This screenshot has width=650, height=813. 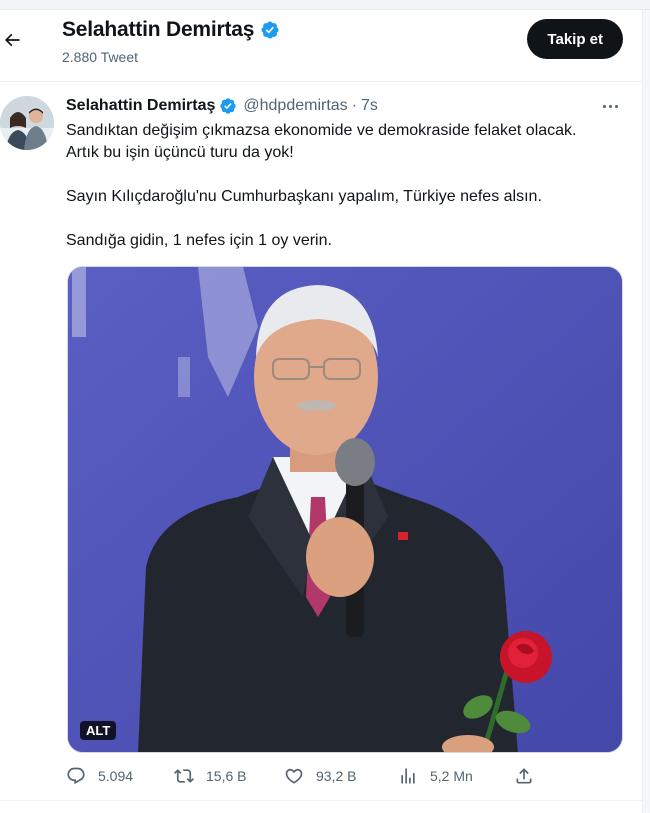 What do you see at coordinates (98, 730) in the screenshot?
I see `alt-text-badge: ALT` at bounding box center [98, 730].